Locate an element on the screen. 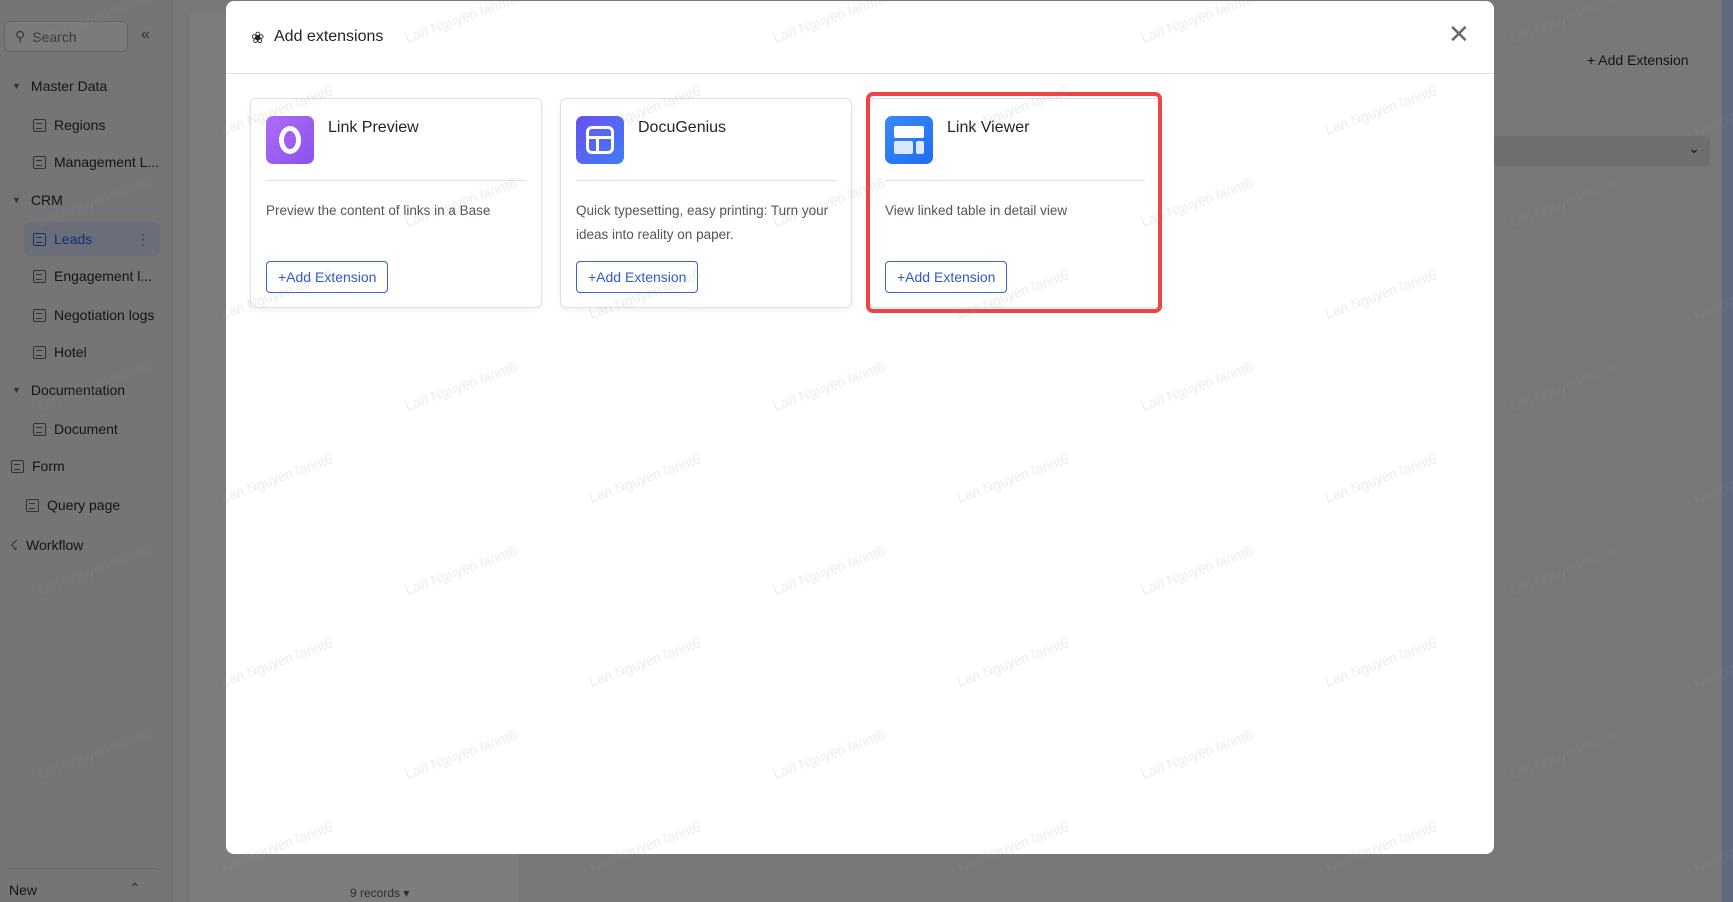 This screenshot has width=1733, height=902. sidebar-item-negotiation-logs: Negotiation logs is located at coordinates (86, 315).